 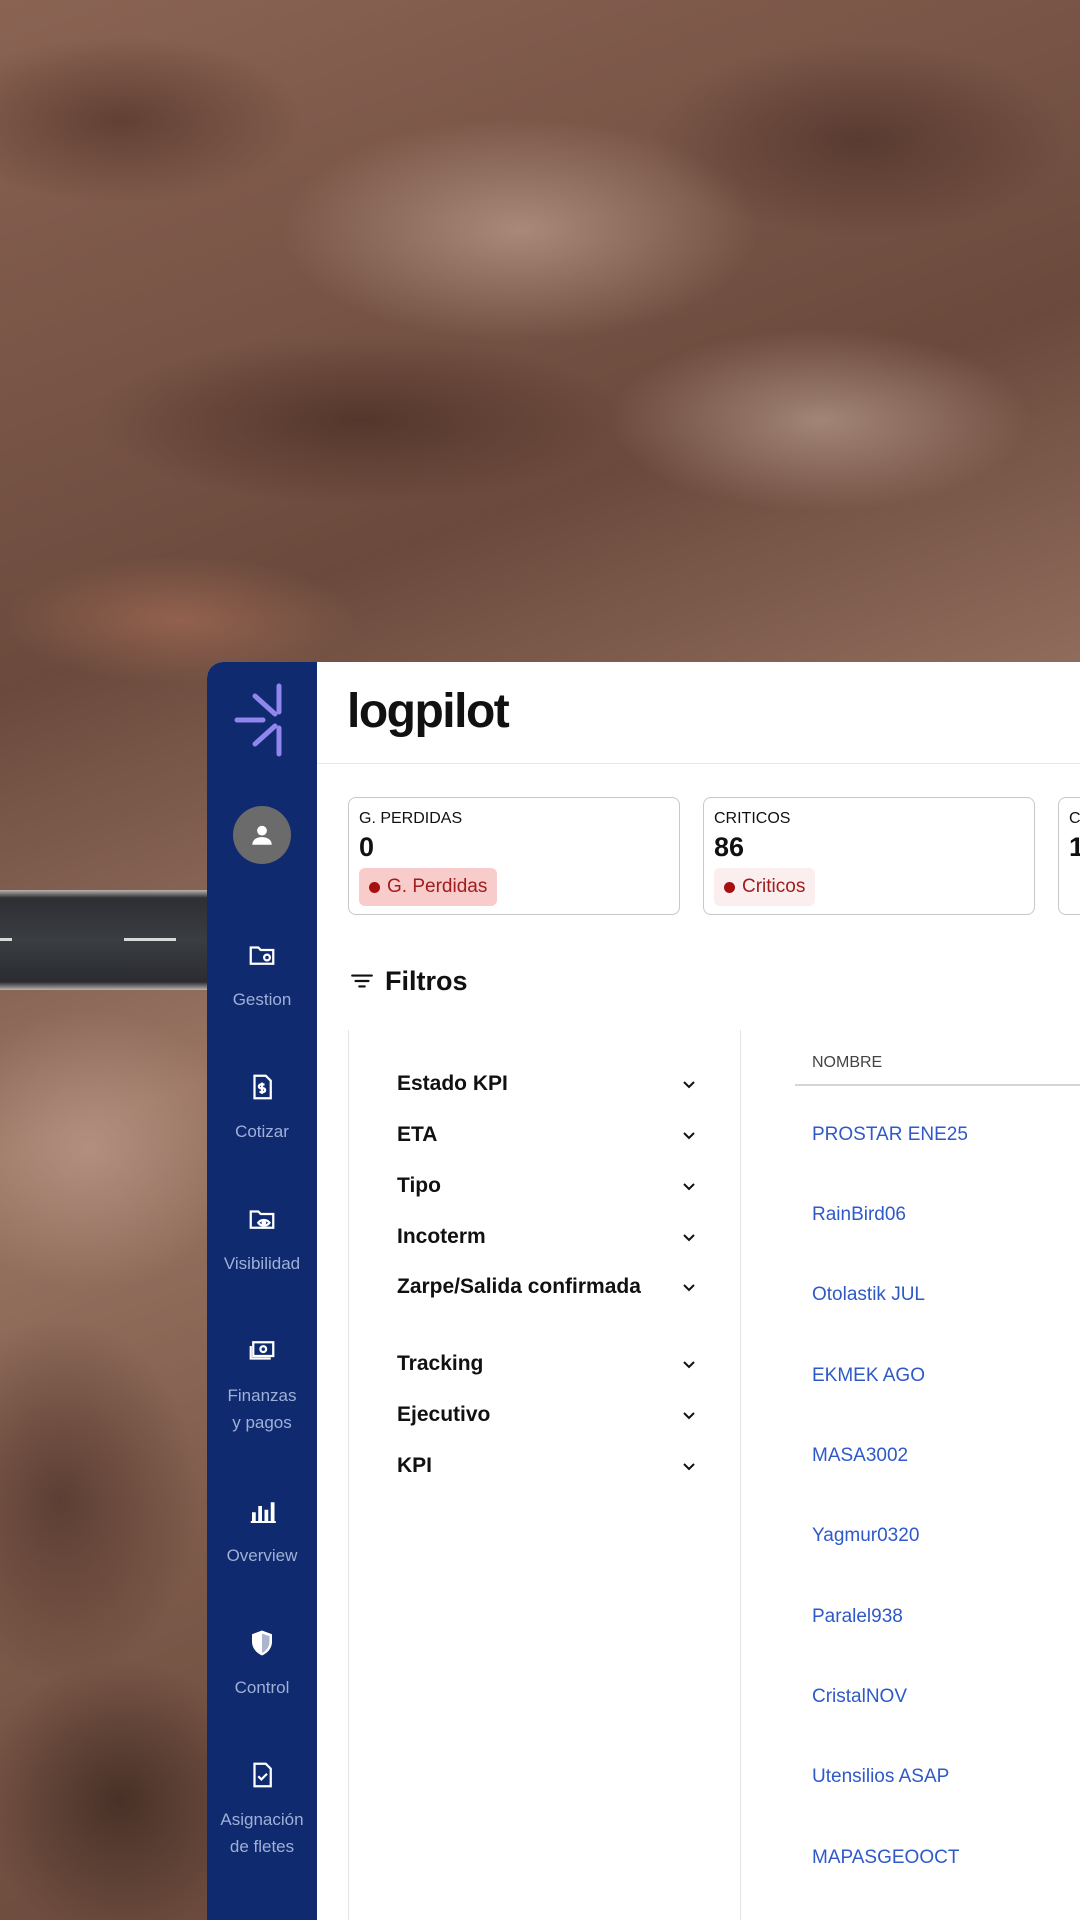 What do you see at coordinates (547, 1134) in the screenshot?
I see `filter-eta: ETA` at bounding box center [547, 1134].